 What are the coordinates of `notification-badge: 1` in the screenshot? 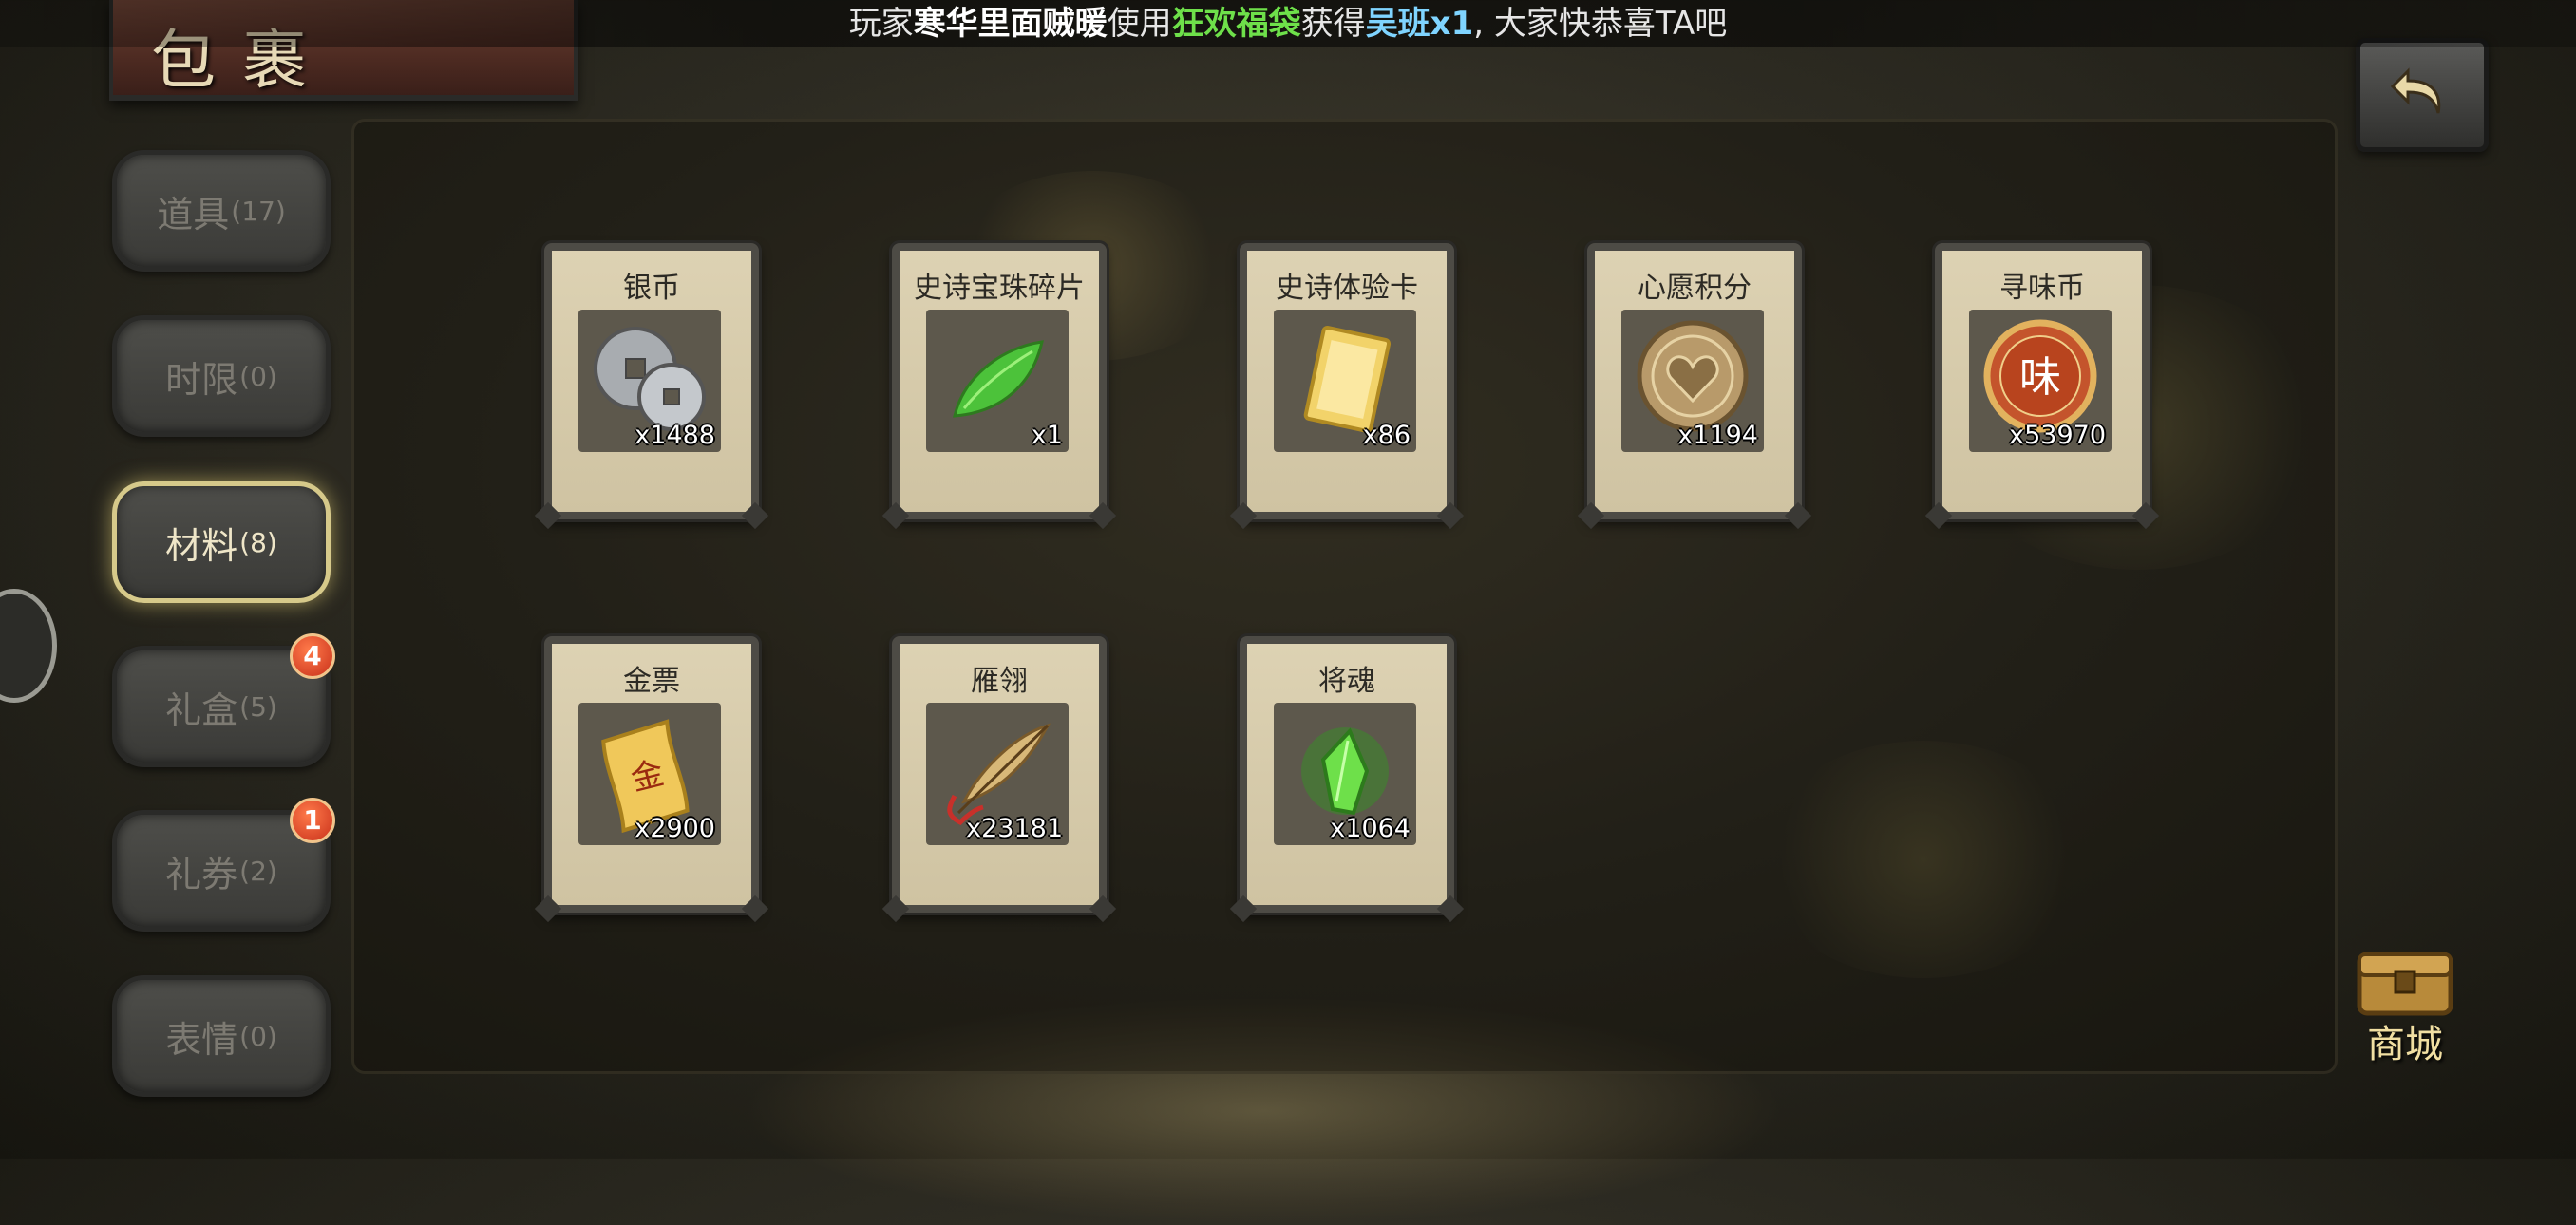 It's located at (312, 820).